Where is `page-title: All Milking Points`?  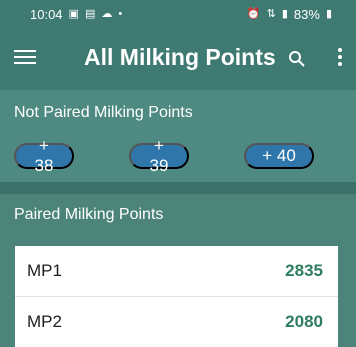 page-title: All Milking Points is located at coordinates (180, 57).